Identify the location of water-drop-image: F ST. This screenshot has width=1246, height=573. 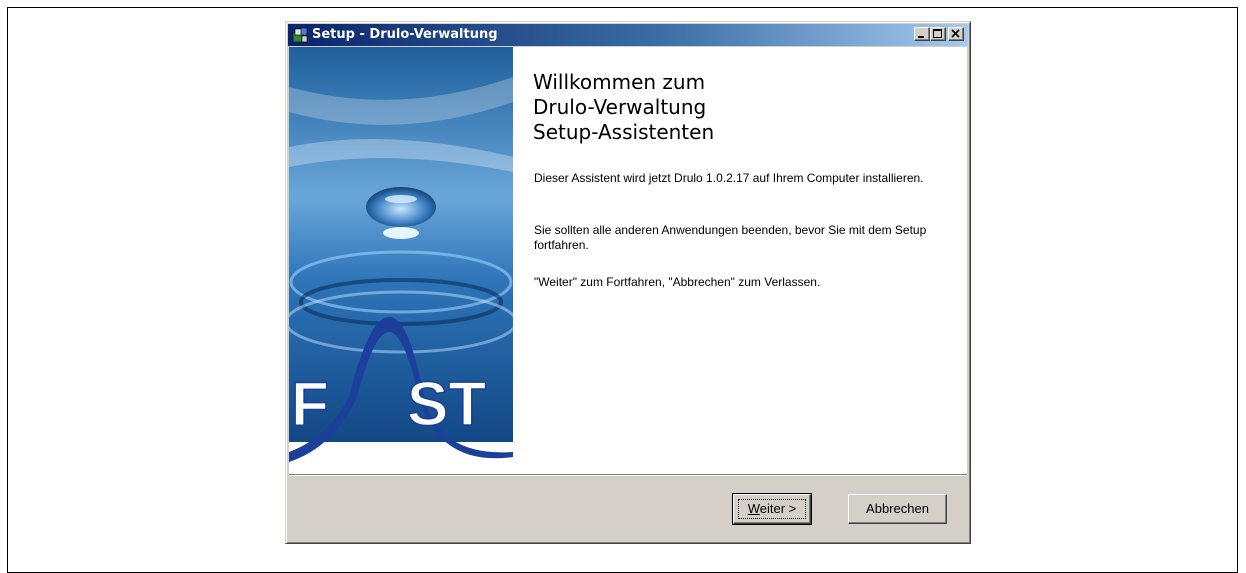
(401, 260).